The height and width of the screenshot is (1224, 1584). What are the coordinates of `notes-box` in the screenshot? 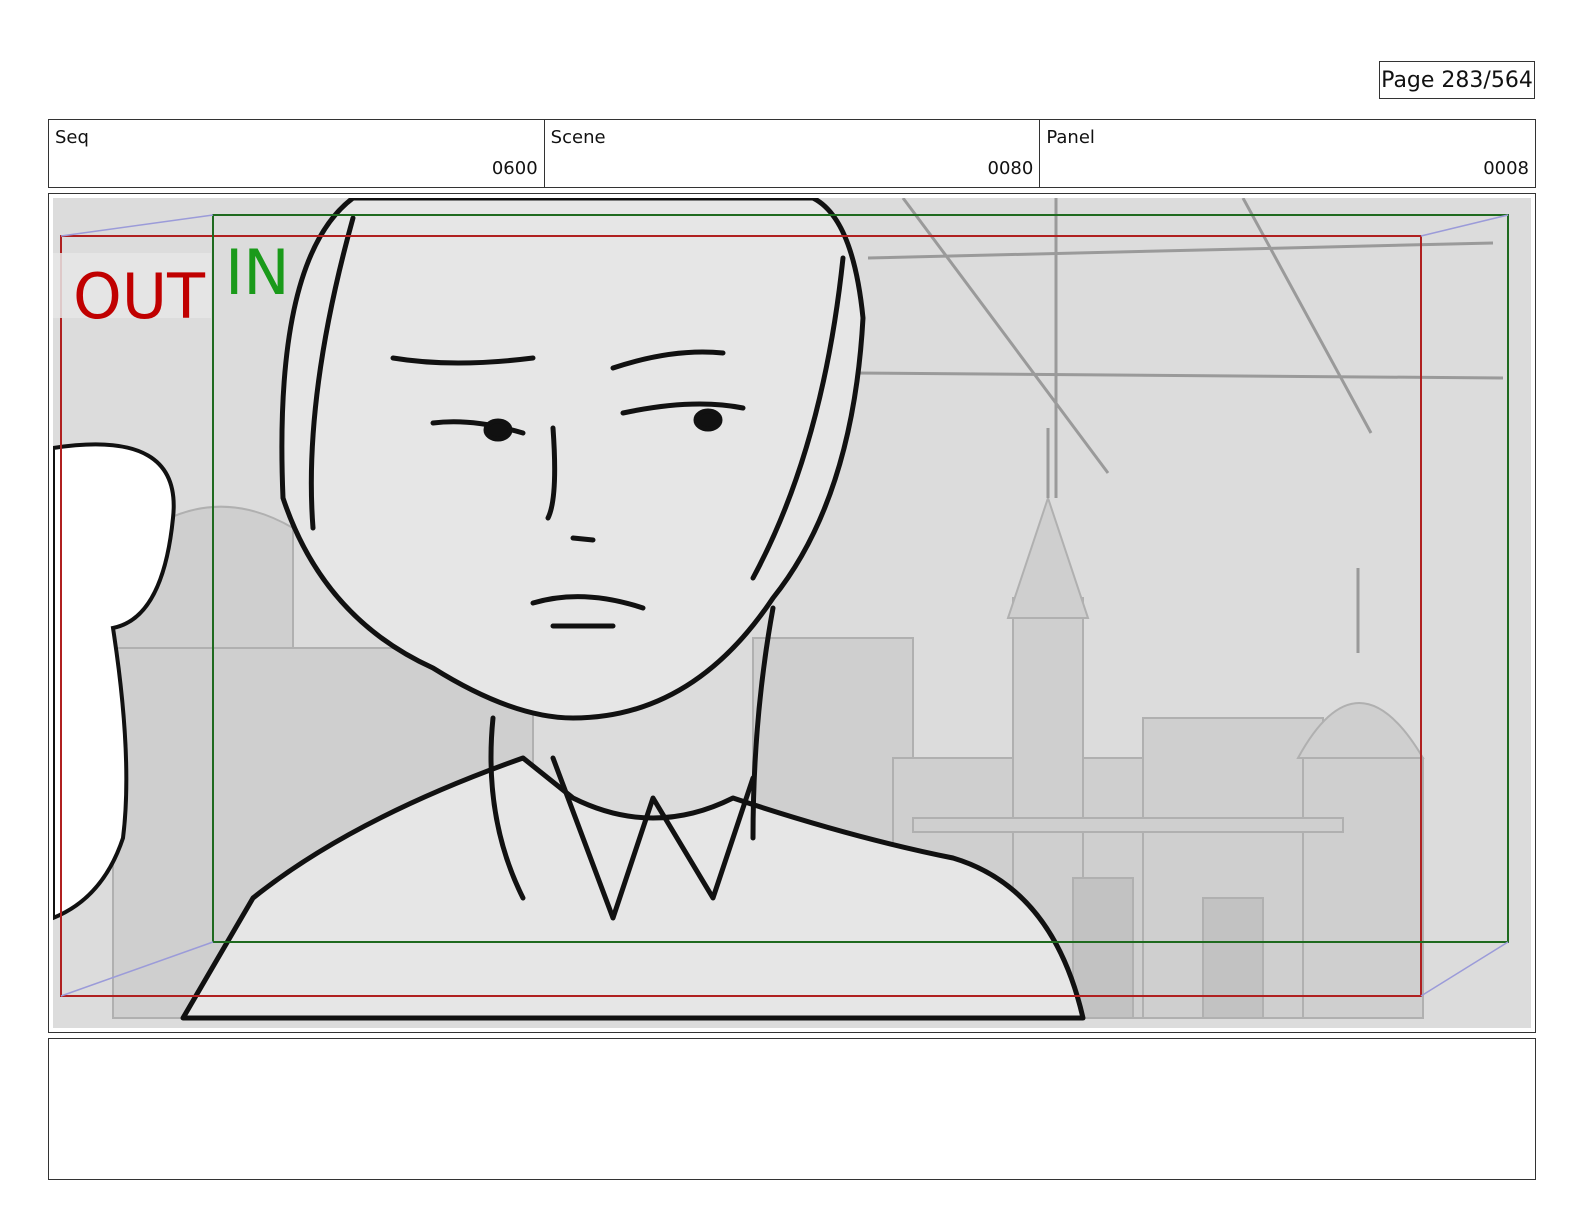 It's located at (792, 1109).